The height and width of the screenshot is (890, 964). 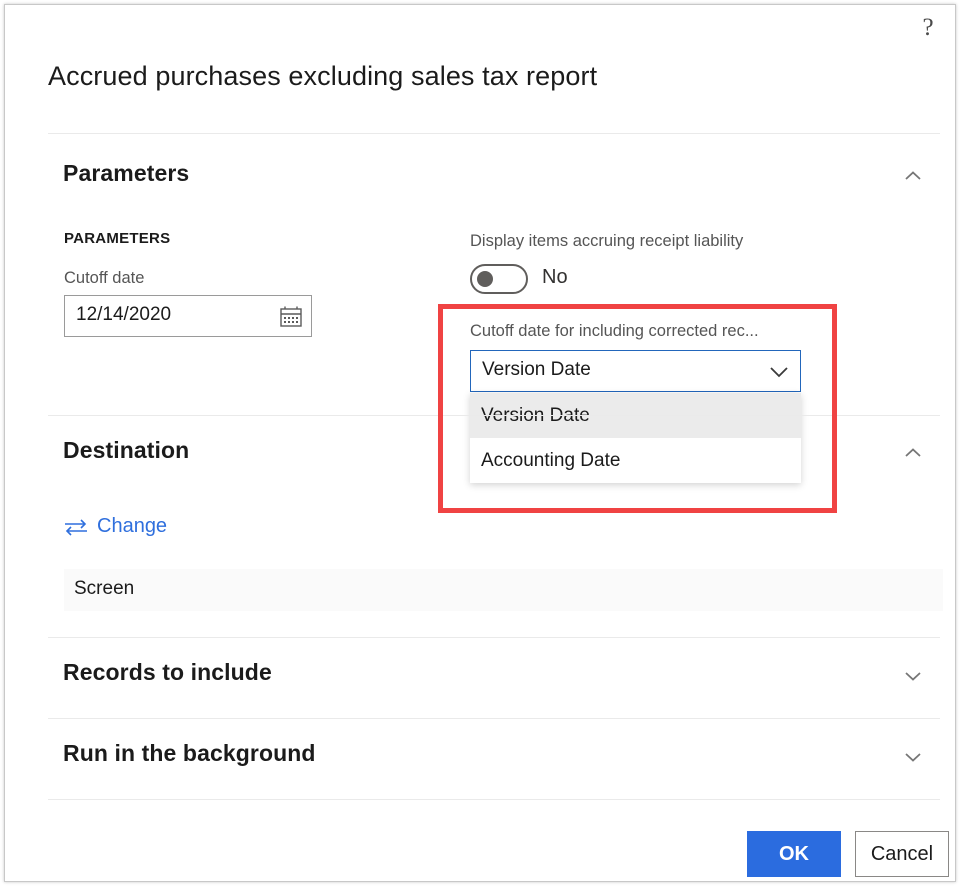 What do you see at coordinates (494, 415) in the screenshot?
I see `divider-parameters` at bounding box center [494, 415].